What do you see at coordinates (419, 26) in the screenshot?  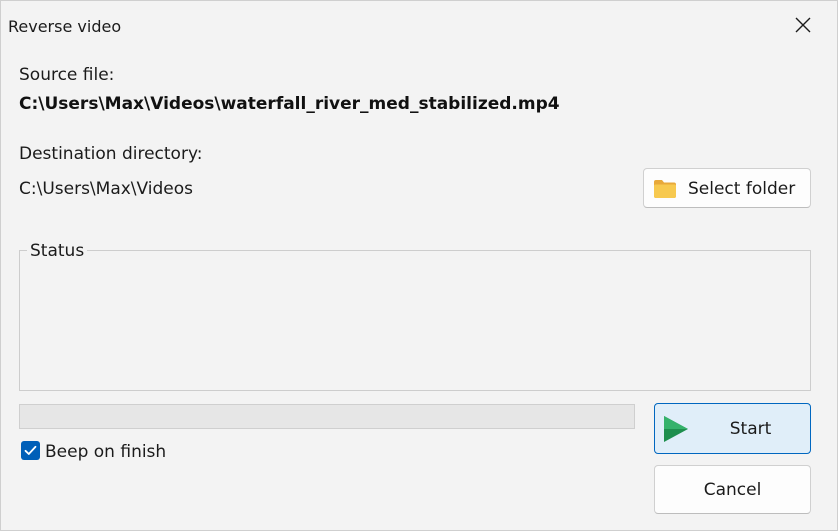 I see `title-bar: Reverse video` at bounding box center [419, 26].